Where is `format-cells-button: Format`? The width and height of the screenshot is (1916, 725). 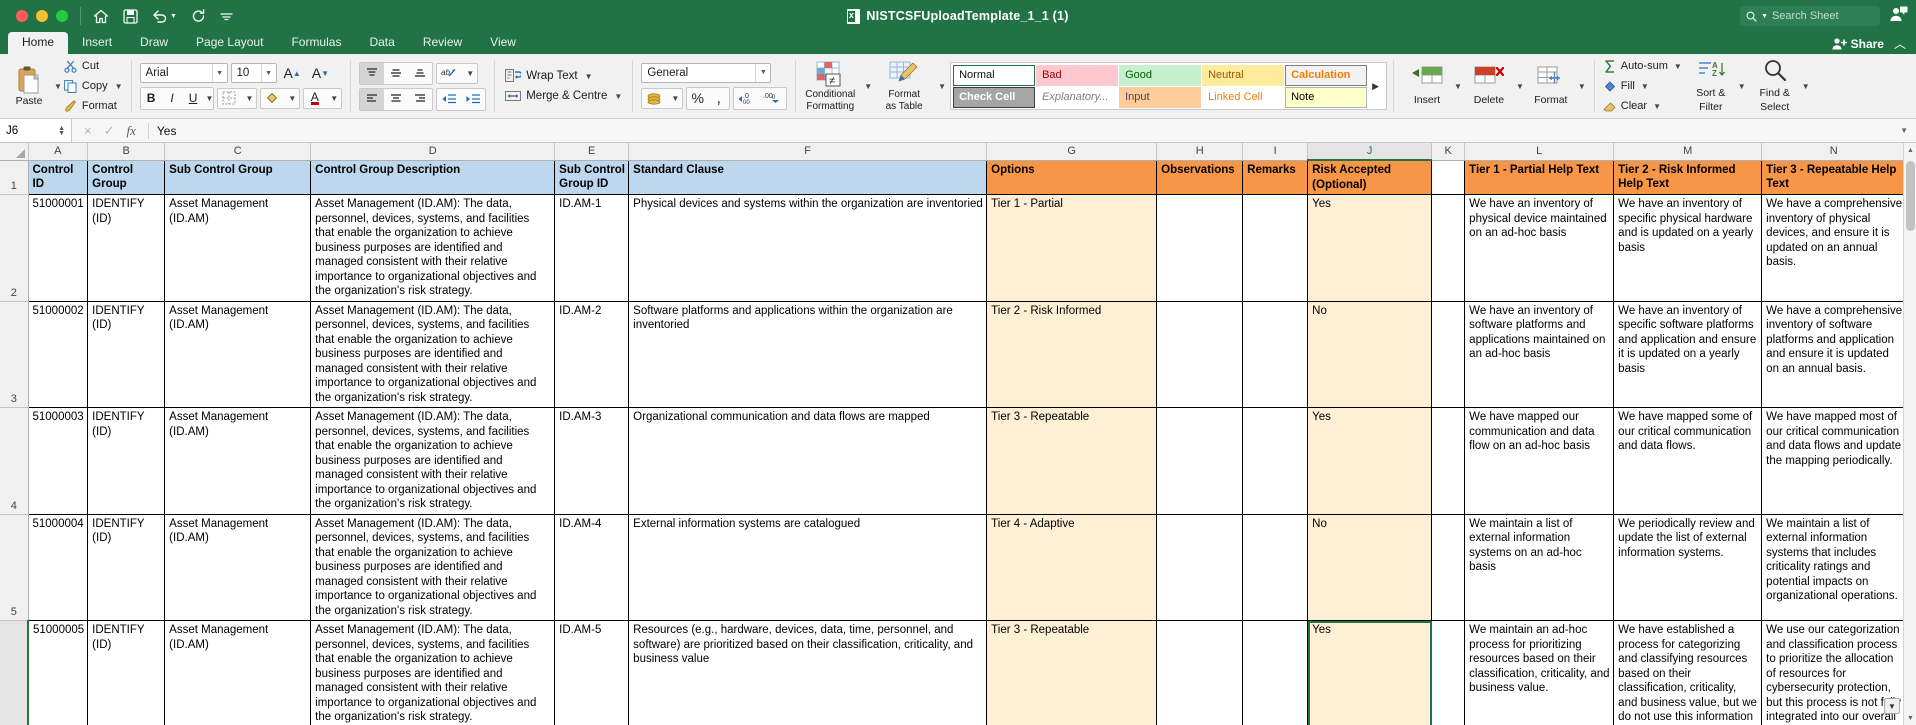
format-cells-button: Format is located at coordinates (1551, 86).